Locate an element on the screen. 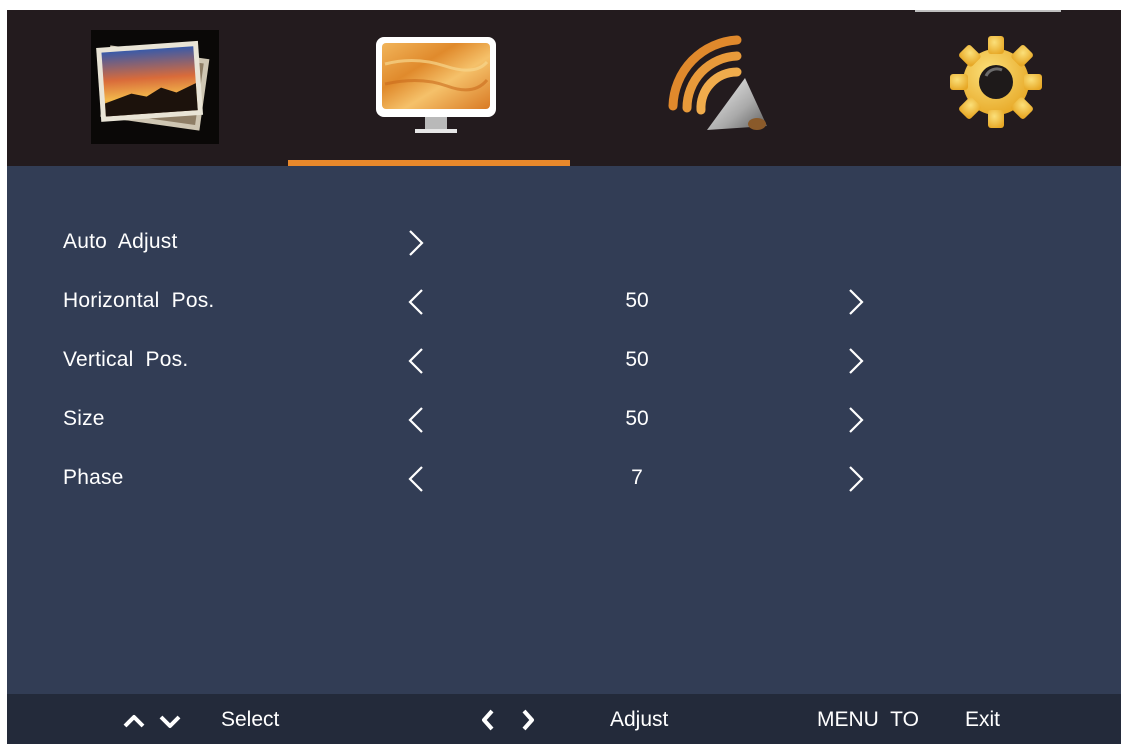  left-right-arrows-icon is located at coordinates (508, 723).